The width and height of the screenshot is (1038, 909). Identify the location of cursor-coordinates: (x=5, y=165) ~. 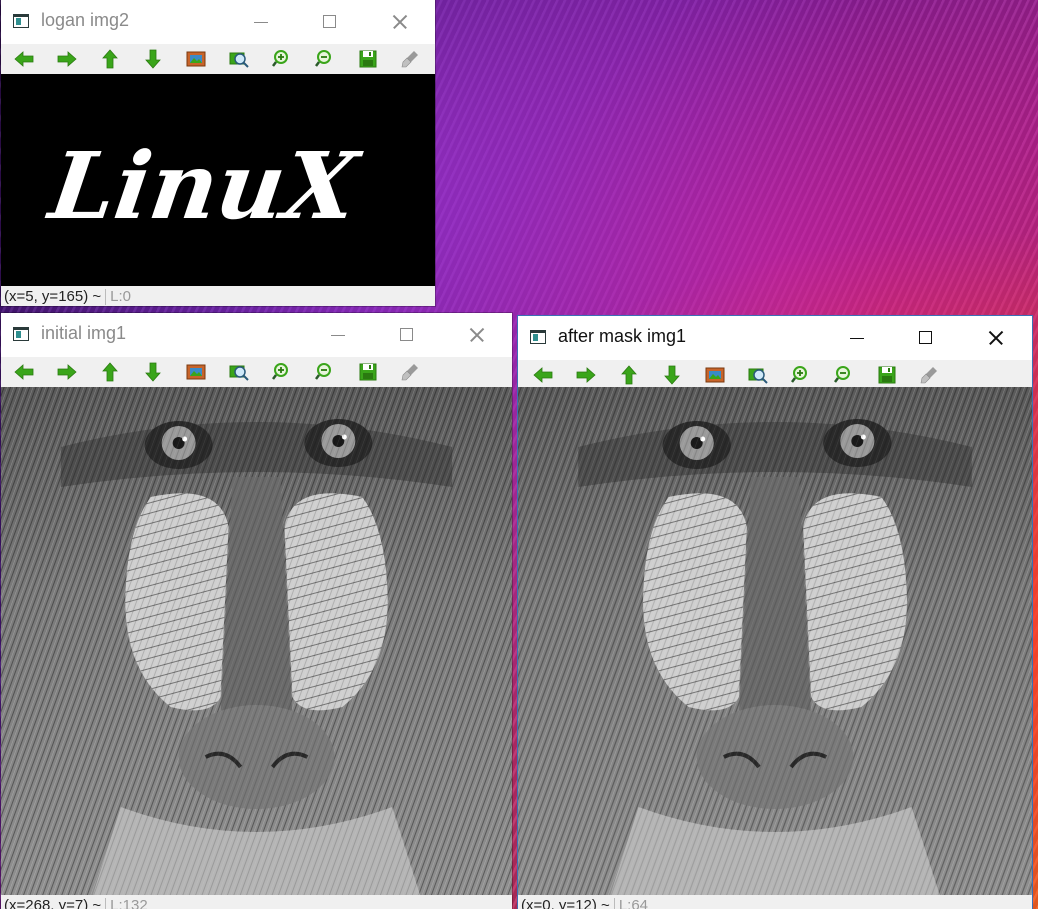
(53, 296).